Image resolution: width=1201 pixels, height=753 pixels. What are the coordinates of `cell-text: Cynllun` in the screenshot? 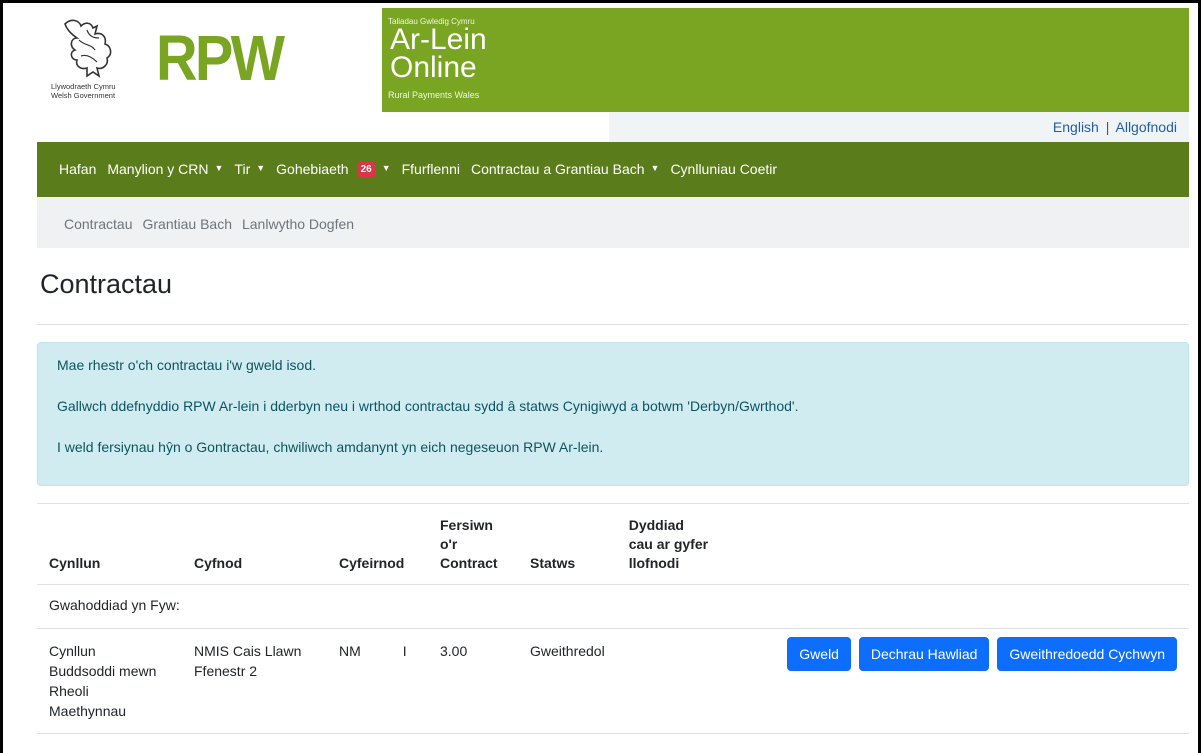 It's located at (72, 651).